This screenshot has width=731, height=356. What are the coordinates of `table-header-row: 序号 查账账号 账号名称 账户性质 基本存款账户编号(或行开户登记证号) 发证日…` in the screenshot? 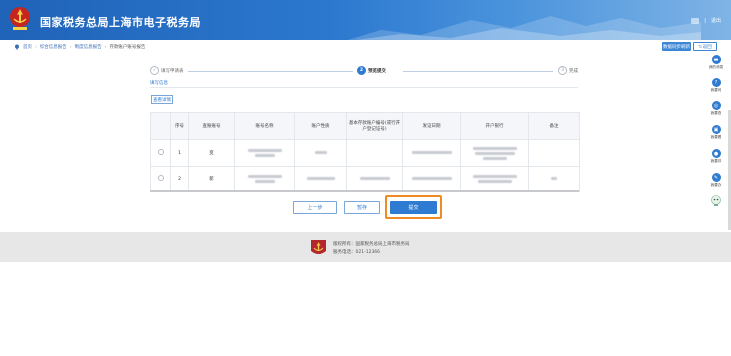 It's located at (365, 126).